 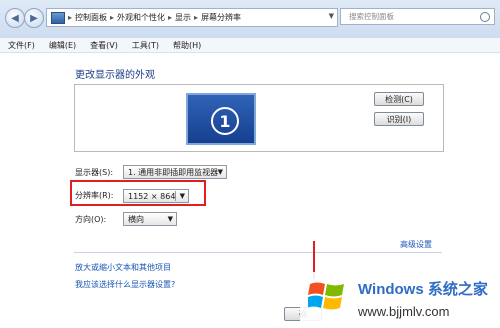 What do you see at coordinates (150, 219) in the screenshot?
I see `orientation-select: 横向 ▼` at bounding box center [150, 219].